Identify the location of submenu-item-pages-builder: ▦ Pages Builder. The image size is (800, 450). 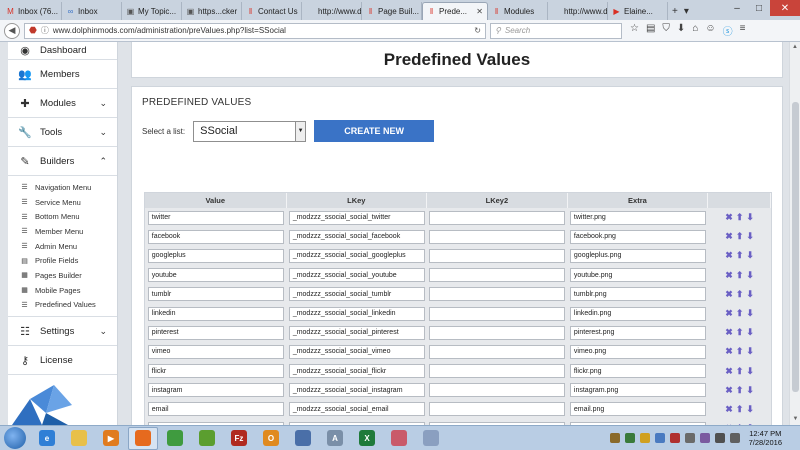
(68, 275).